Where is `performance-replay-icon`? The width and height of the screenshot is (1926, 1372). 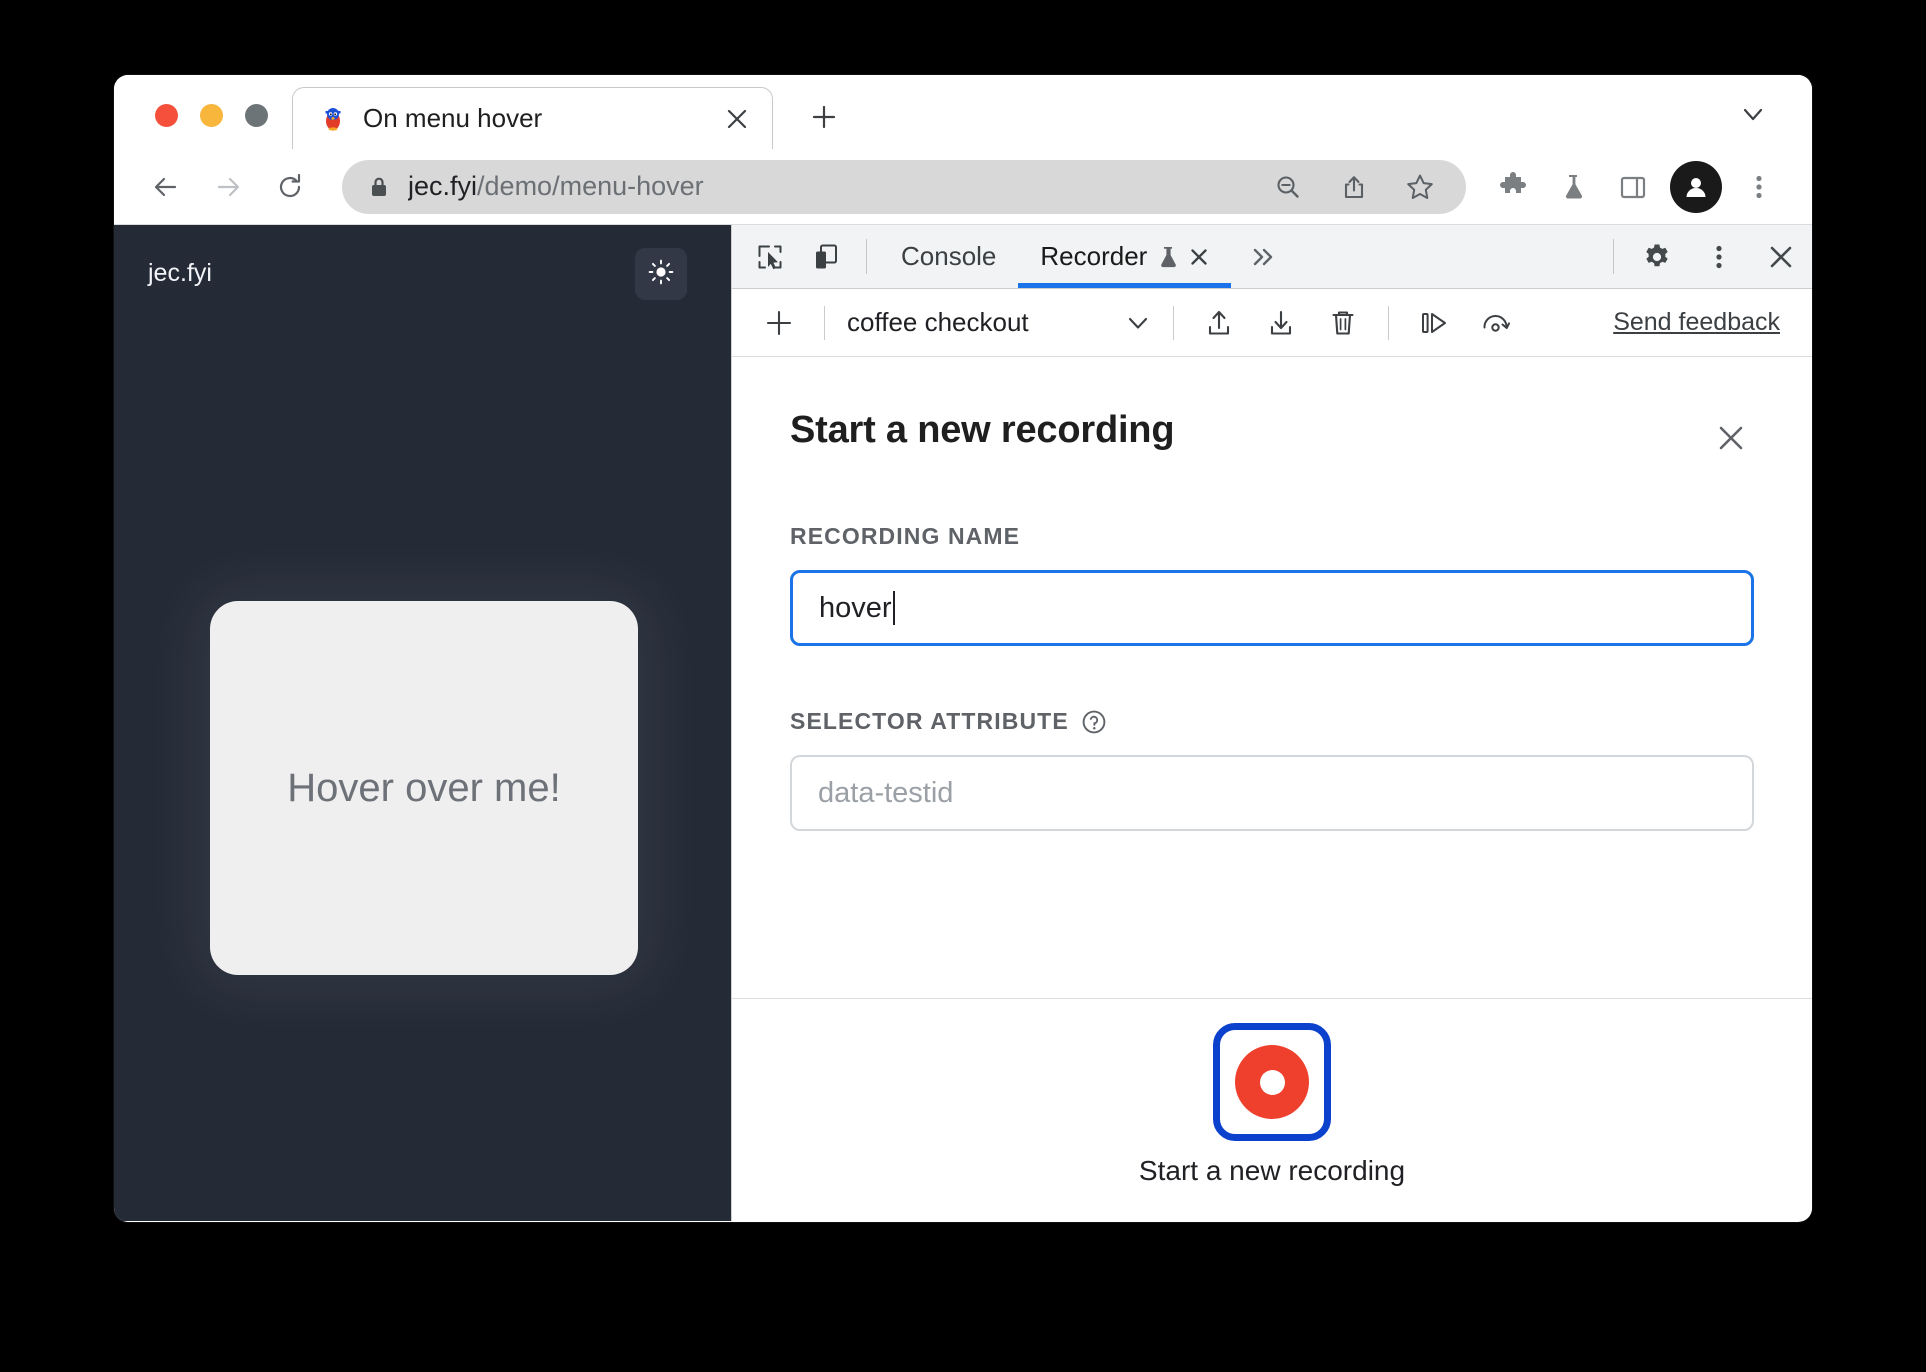 performance-replay-icon is located at coordinates (1496, 323).